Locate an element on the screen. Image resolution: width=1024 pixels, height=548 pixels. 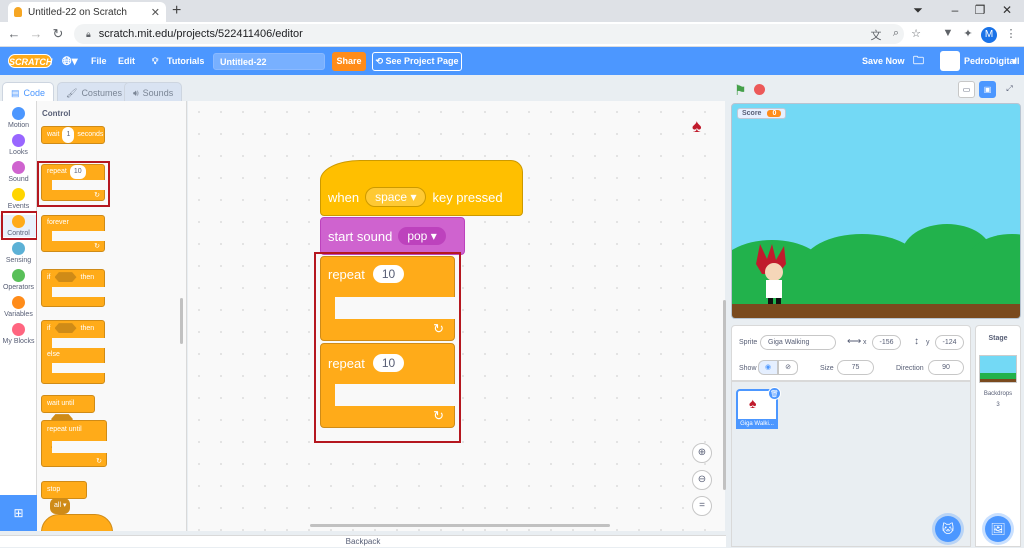
zoom-out-icon: ⊖ is located at coordinates (702, 480).